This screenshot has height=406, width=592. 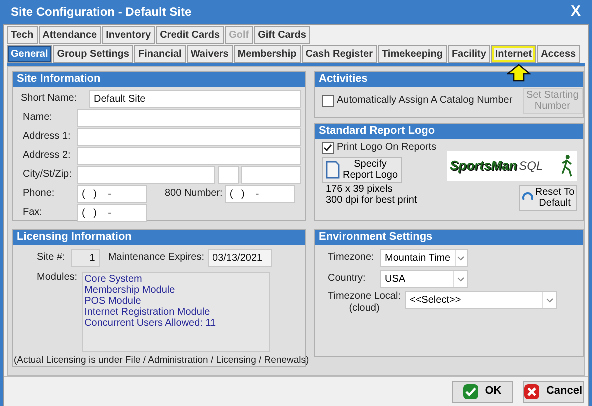 I want to click on tab: Attendance, so click(x=70, y=35).